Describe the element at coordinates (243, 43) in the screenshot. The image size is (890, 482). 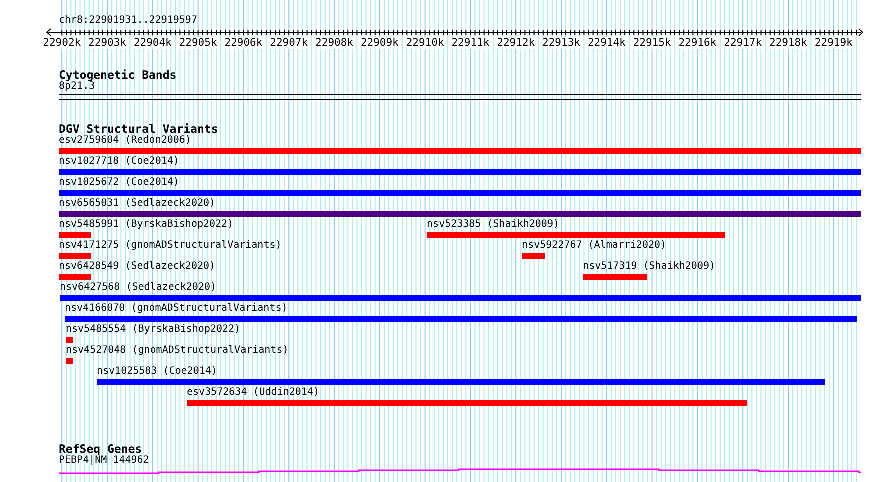
I see `ruler-tick-label: 22906k` at that location.